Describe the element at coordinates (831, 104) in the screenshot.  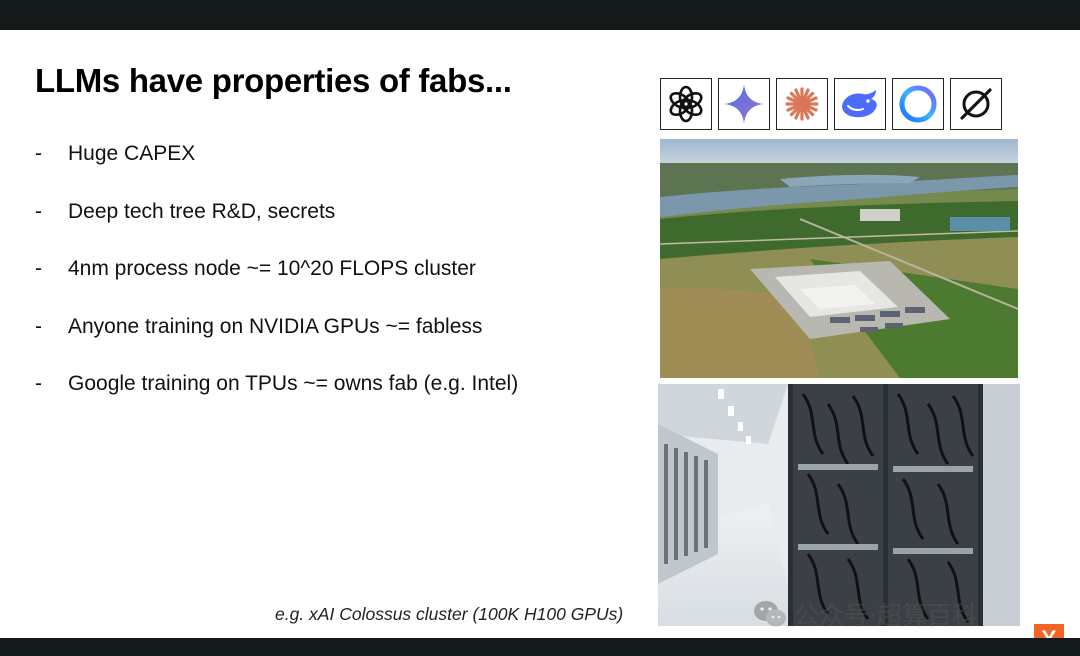
I see `ai-logo-row` at that location.